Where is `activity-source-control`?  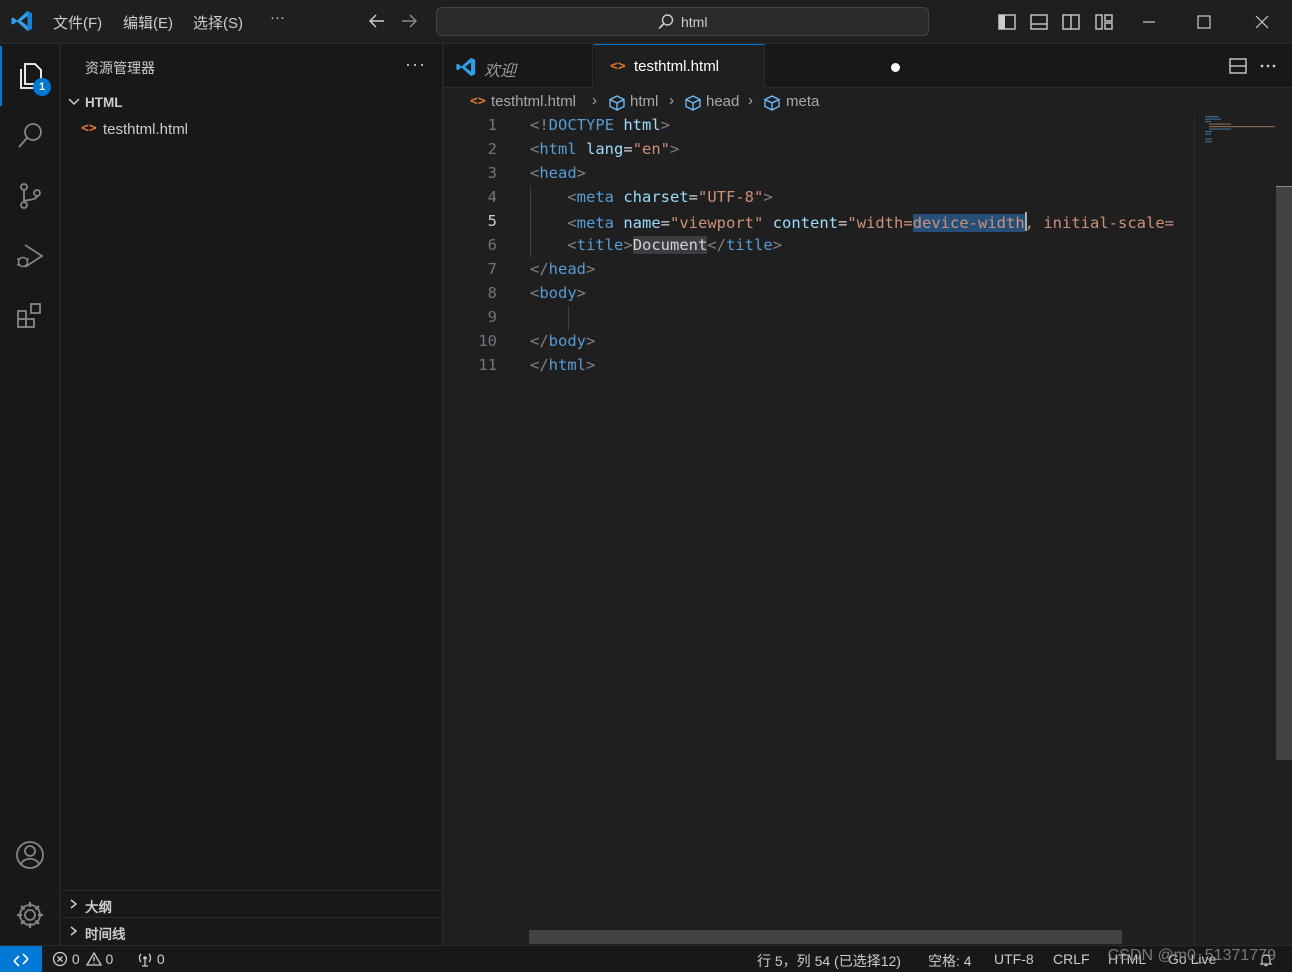
activity-source-control is located at coordinates (30, 196).